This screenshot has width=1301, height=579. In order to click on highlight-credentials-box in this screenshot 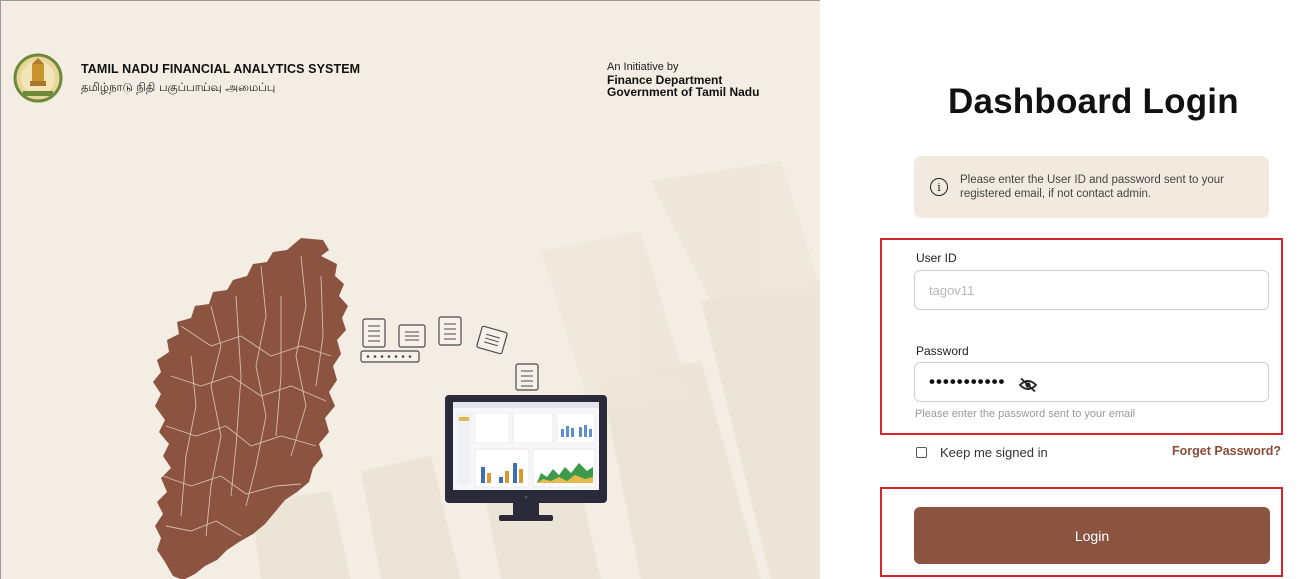, I will do `click(1081, 336)`.